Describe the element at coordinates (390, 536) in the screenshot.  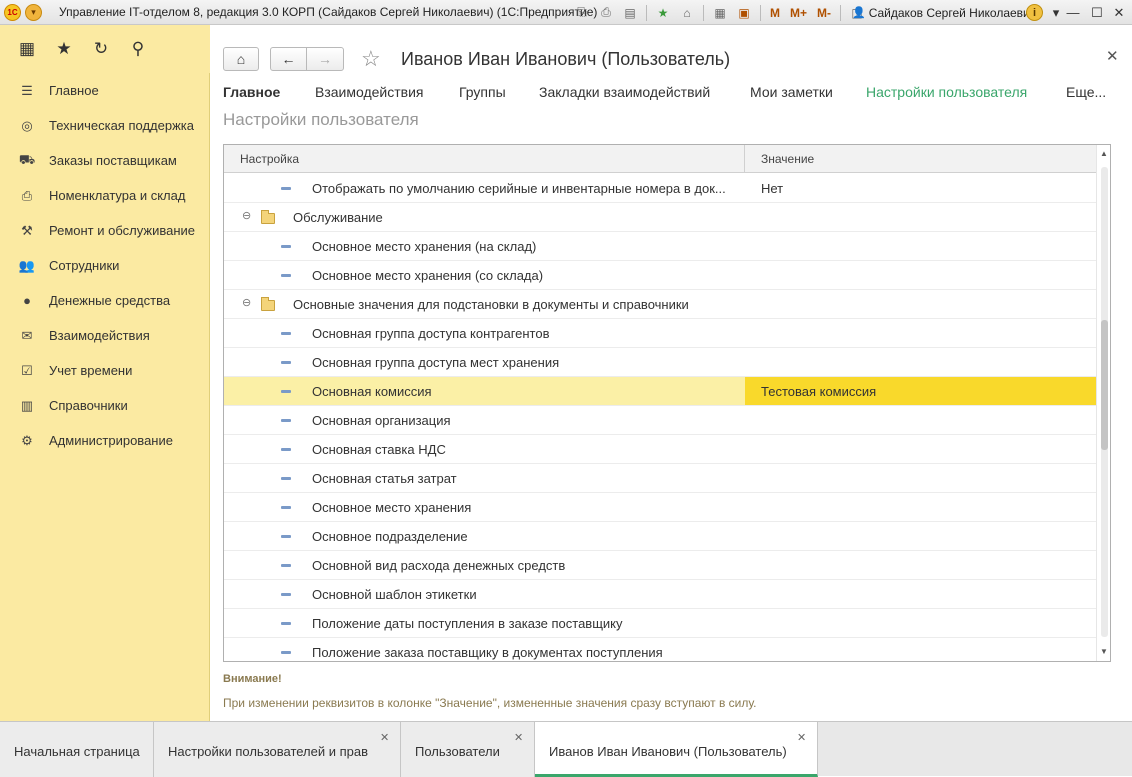
I see `setting-name: Основное подразделение` at that location.